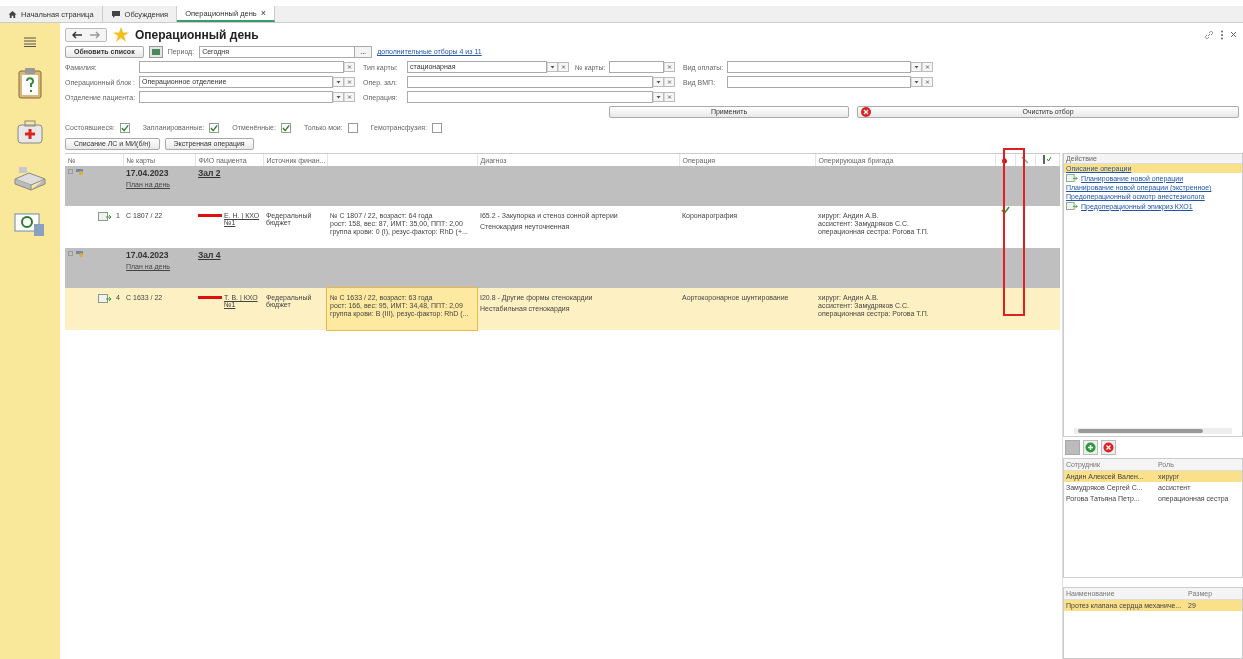 This screenshot has height=659, width=1243. Describe the element at coordinates (30, 83) in the screenshot. I see `clipboard-question-icon` at that location.